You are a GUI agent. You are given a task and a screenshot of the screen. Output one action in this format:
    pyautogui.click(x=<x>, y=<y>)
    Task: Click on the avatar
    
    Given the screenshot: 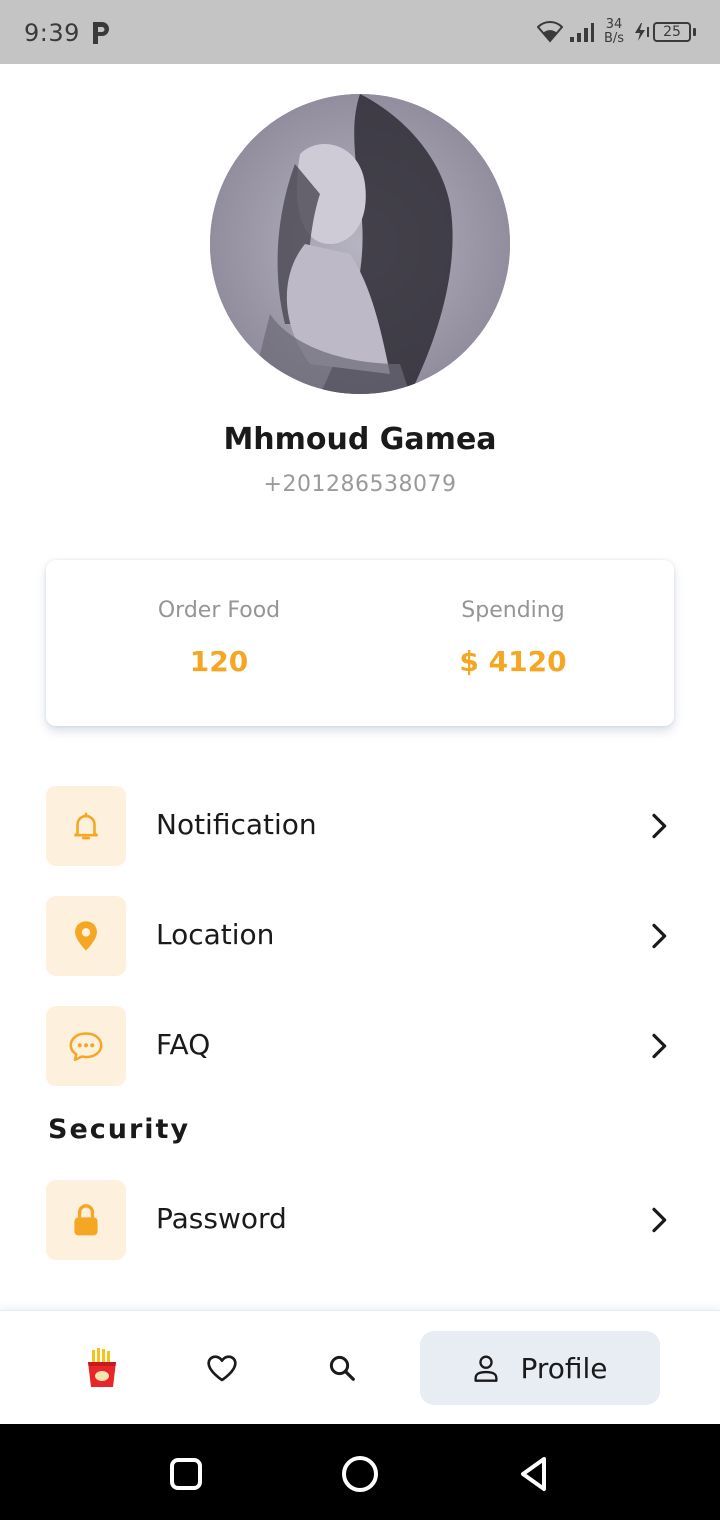 What is the action you would take?
    pyautogui.click(x=360, y=244)
    